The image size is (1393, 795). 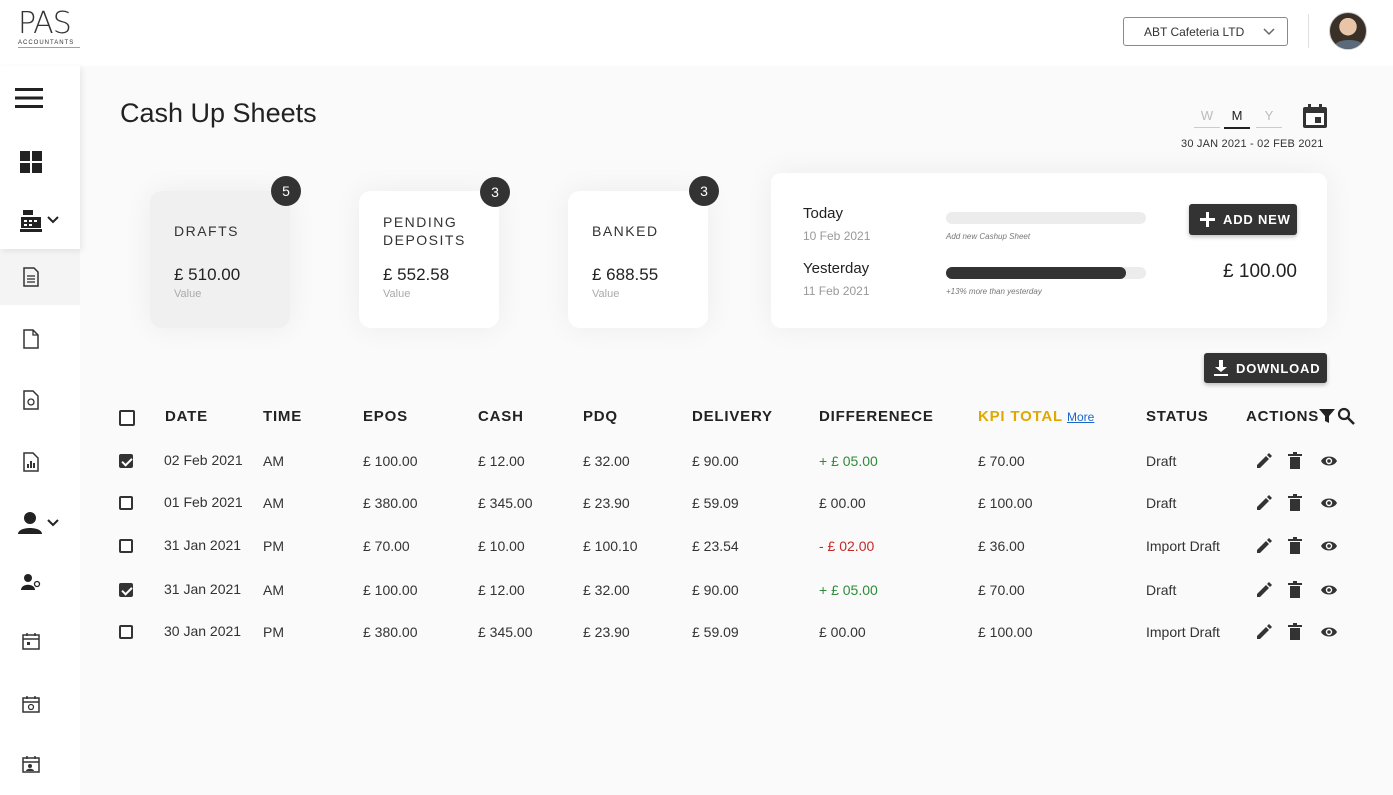 I want to click on column-header-pdq: PDQ, so click(x=600, y=416).